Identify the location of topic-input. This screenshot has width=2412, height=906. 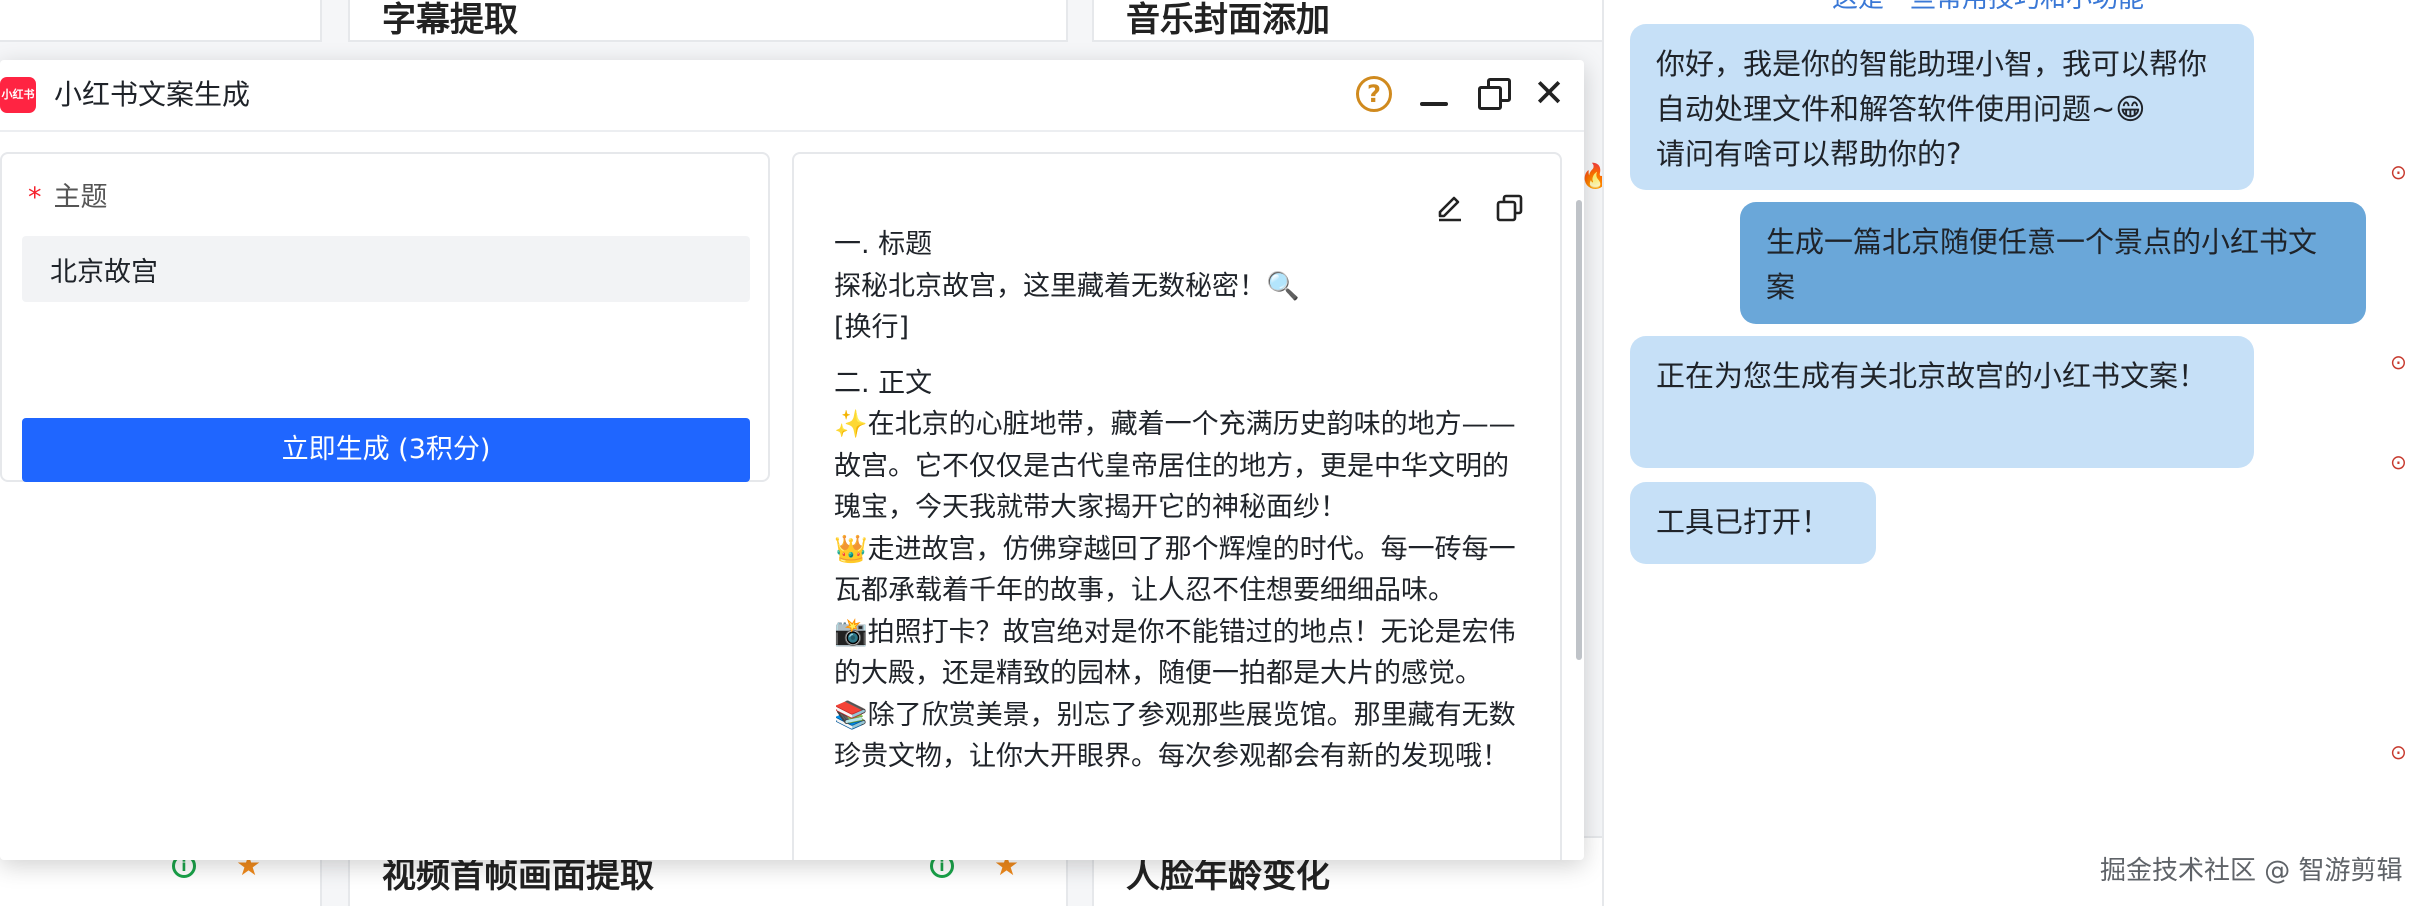
(386, 269).